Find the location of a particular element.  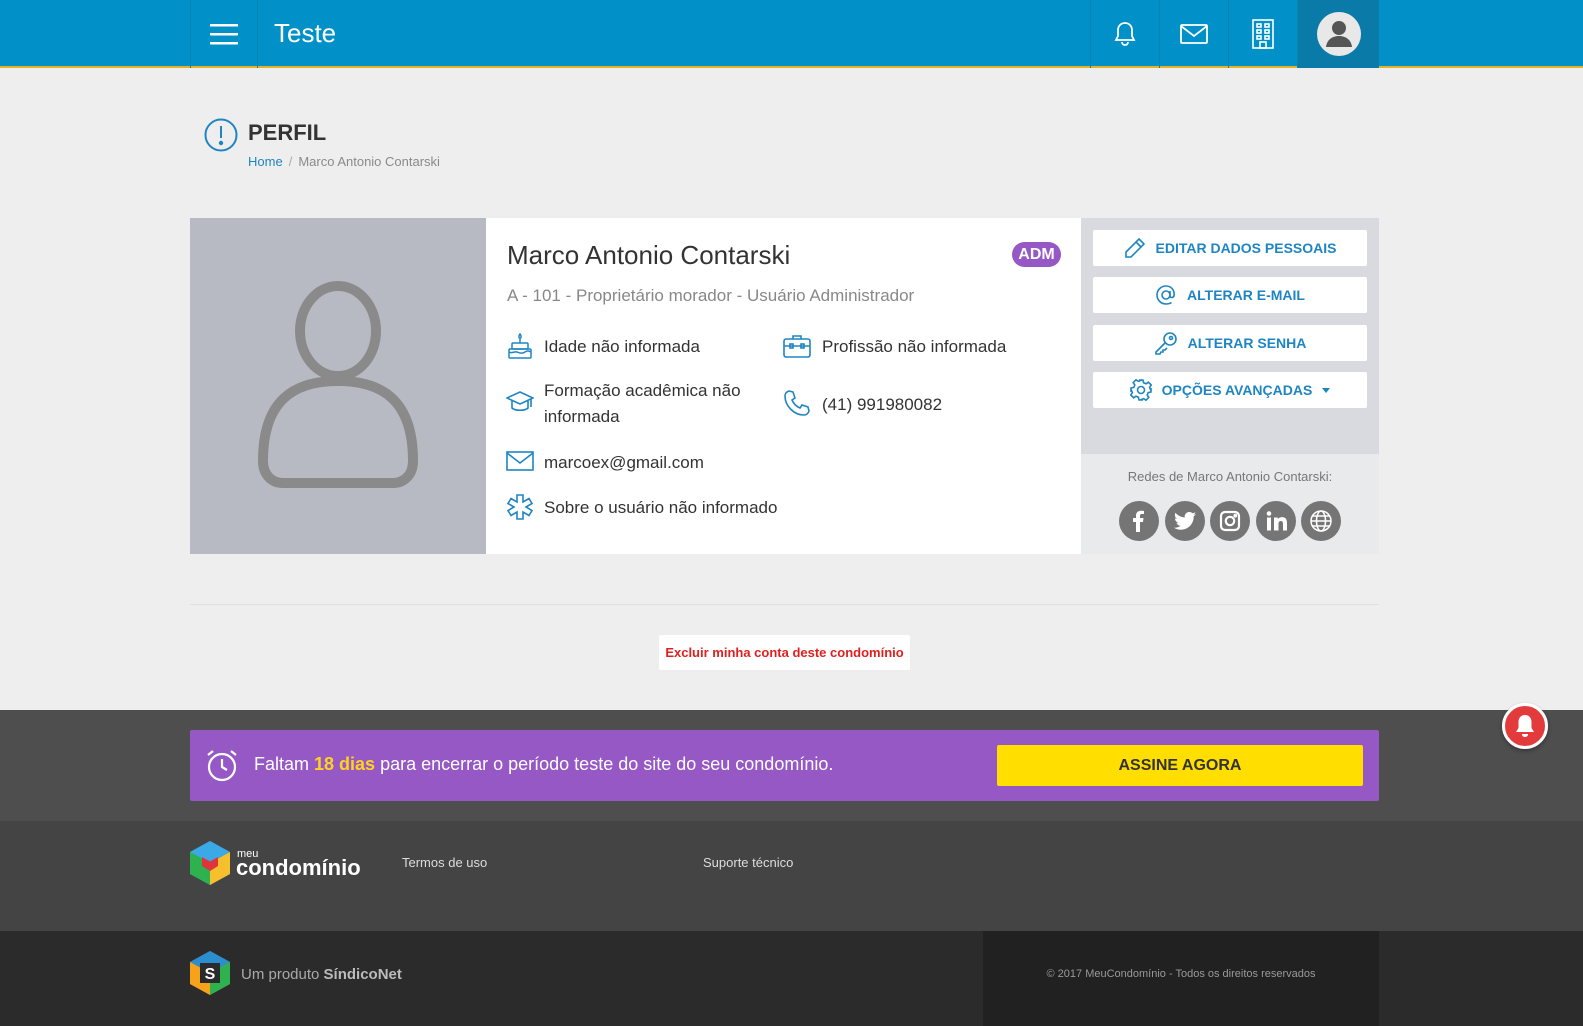

website-globe-icon is located at coordinates (1321, 521).